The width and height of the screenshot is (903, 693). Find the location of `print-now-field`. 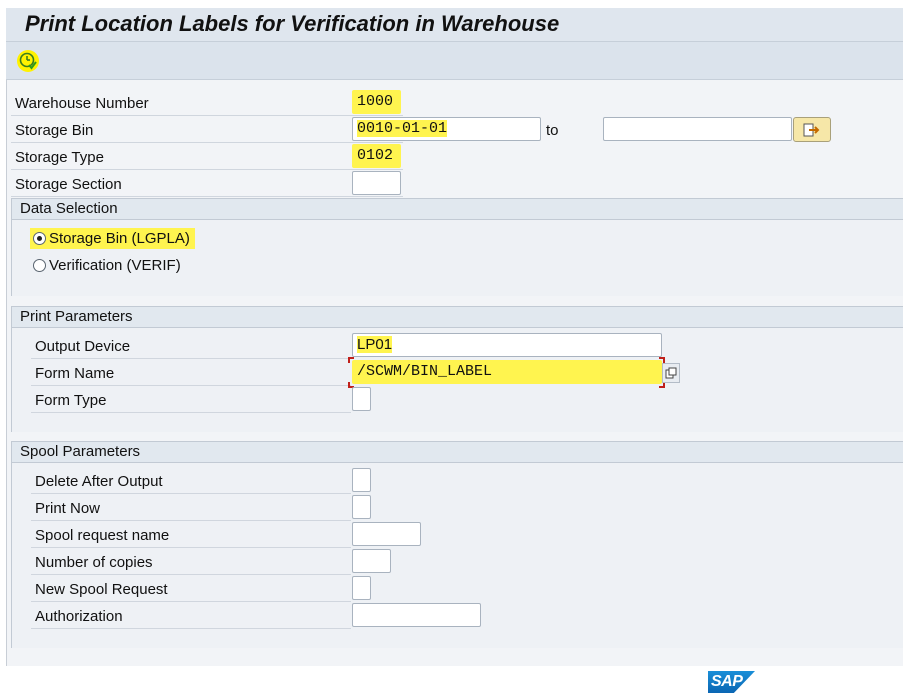

print-now-field is located at coordinates (361, 507).